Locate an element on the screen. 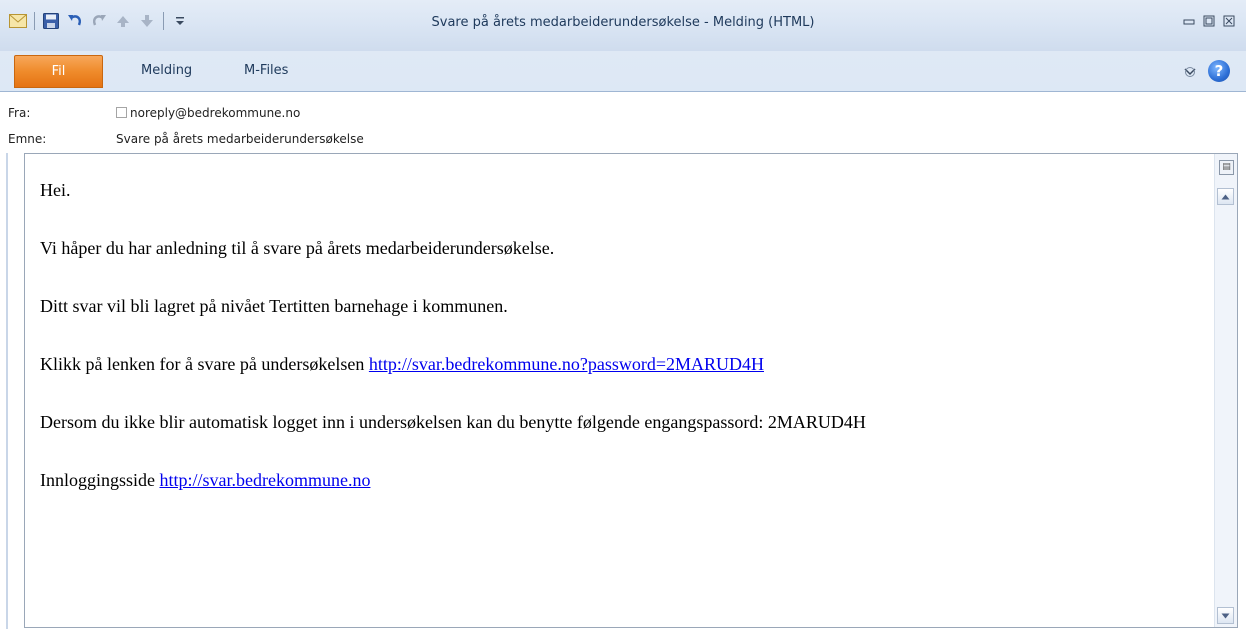  from-address: noreply@bedrekommune.no is located at coordinates (215, 113).